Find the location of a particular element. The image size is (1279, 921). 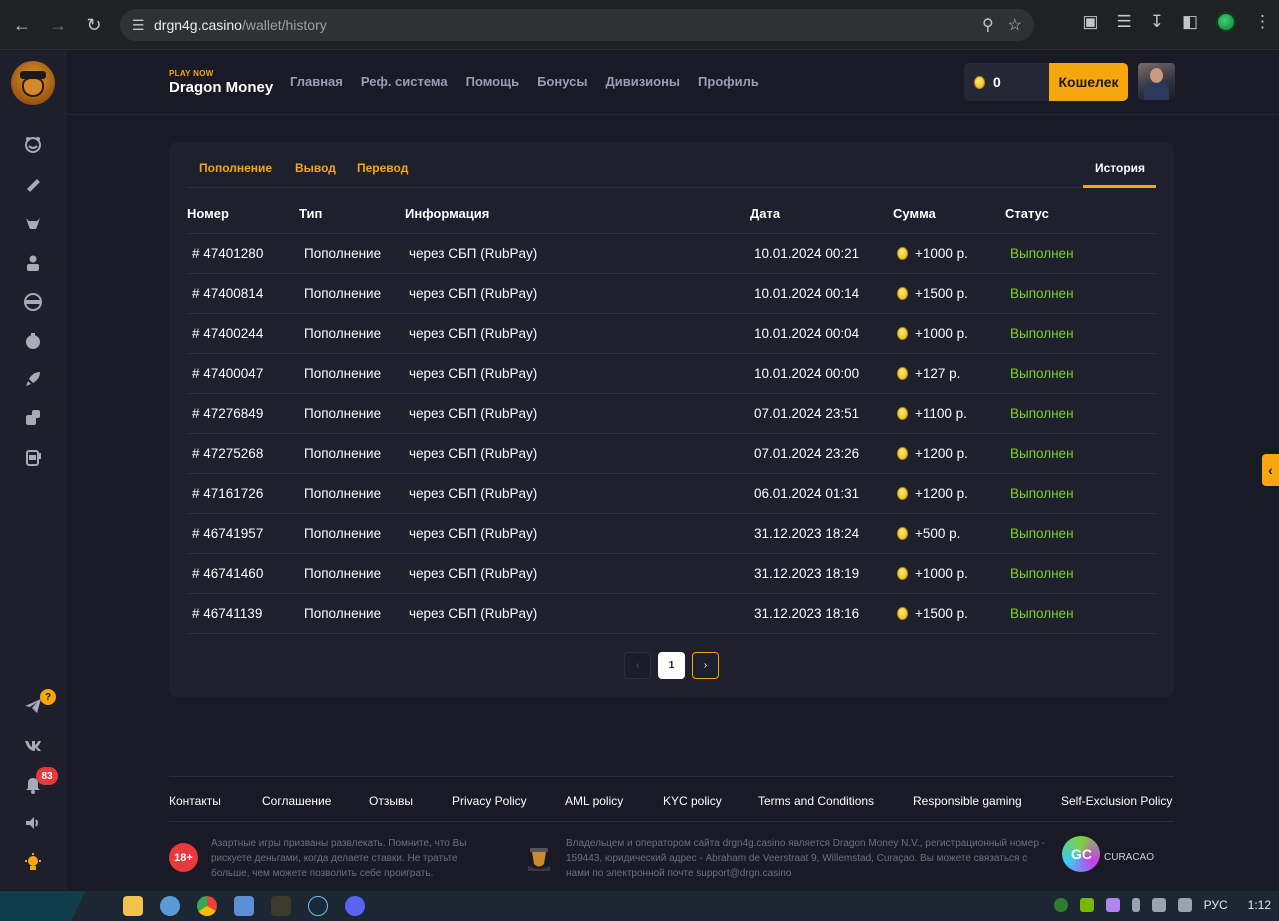

discord-icon is located at coordinates (355, 906).